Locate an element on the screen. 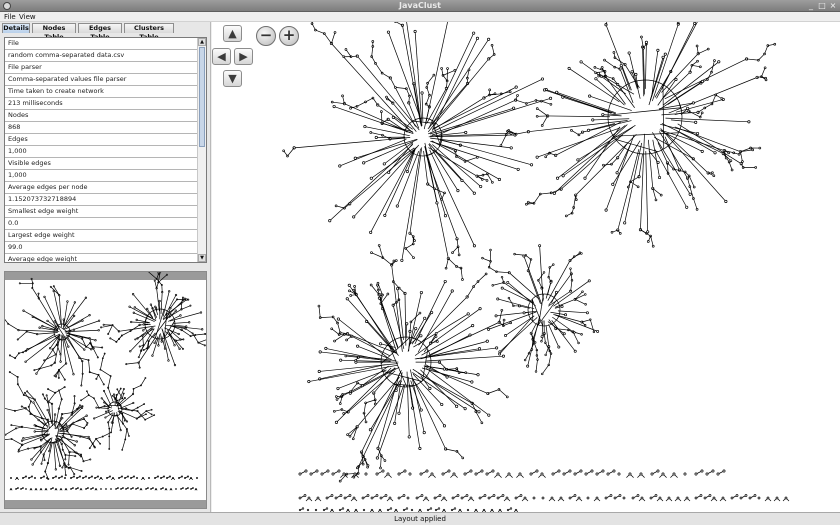 The image size is (840, 525). tab-clusters-table: Clusters Table is located at coordinates (149, 32).